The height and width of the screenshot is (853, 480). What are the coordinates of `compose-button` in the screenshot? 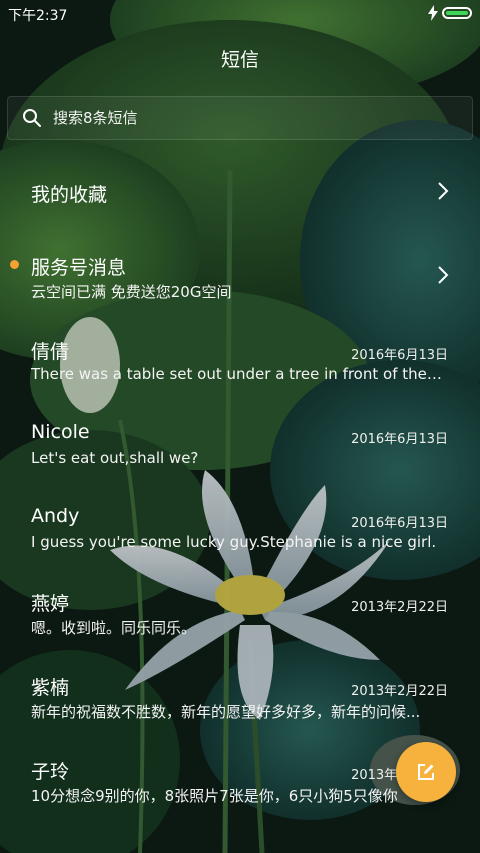 It's located at (426, 772).